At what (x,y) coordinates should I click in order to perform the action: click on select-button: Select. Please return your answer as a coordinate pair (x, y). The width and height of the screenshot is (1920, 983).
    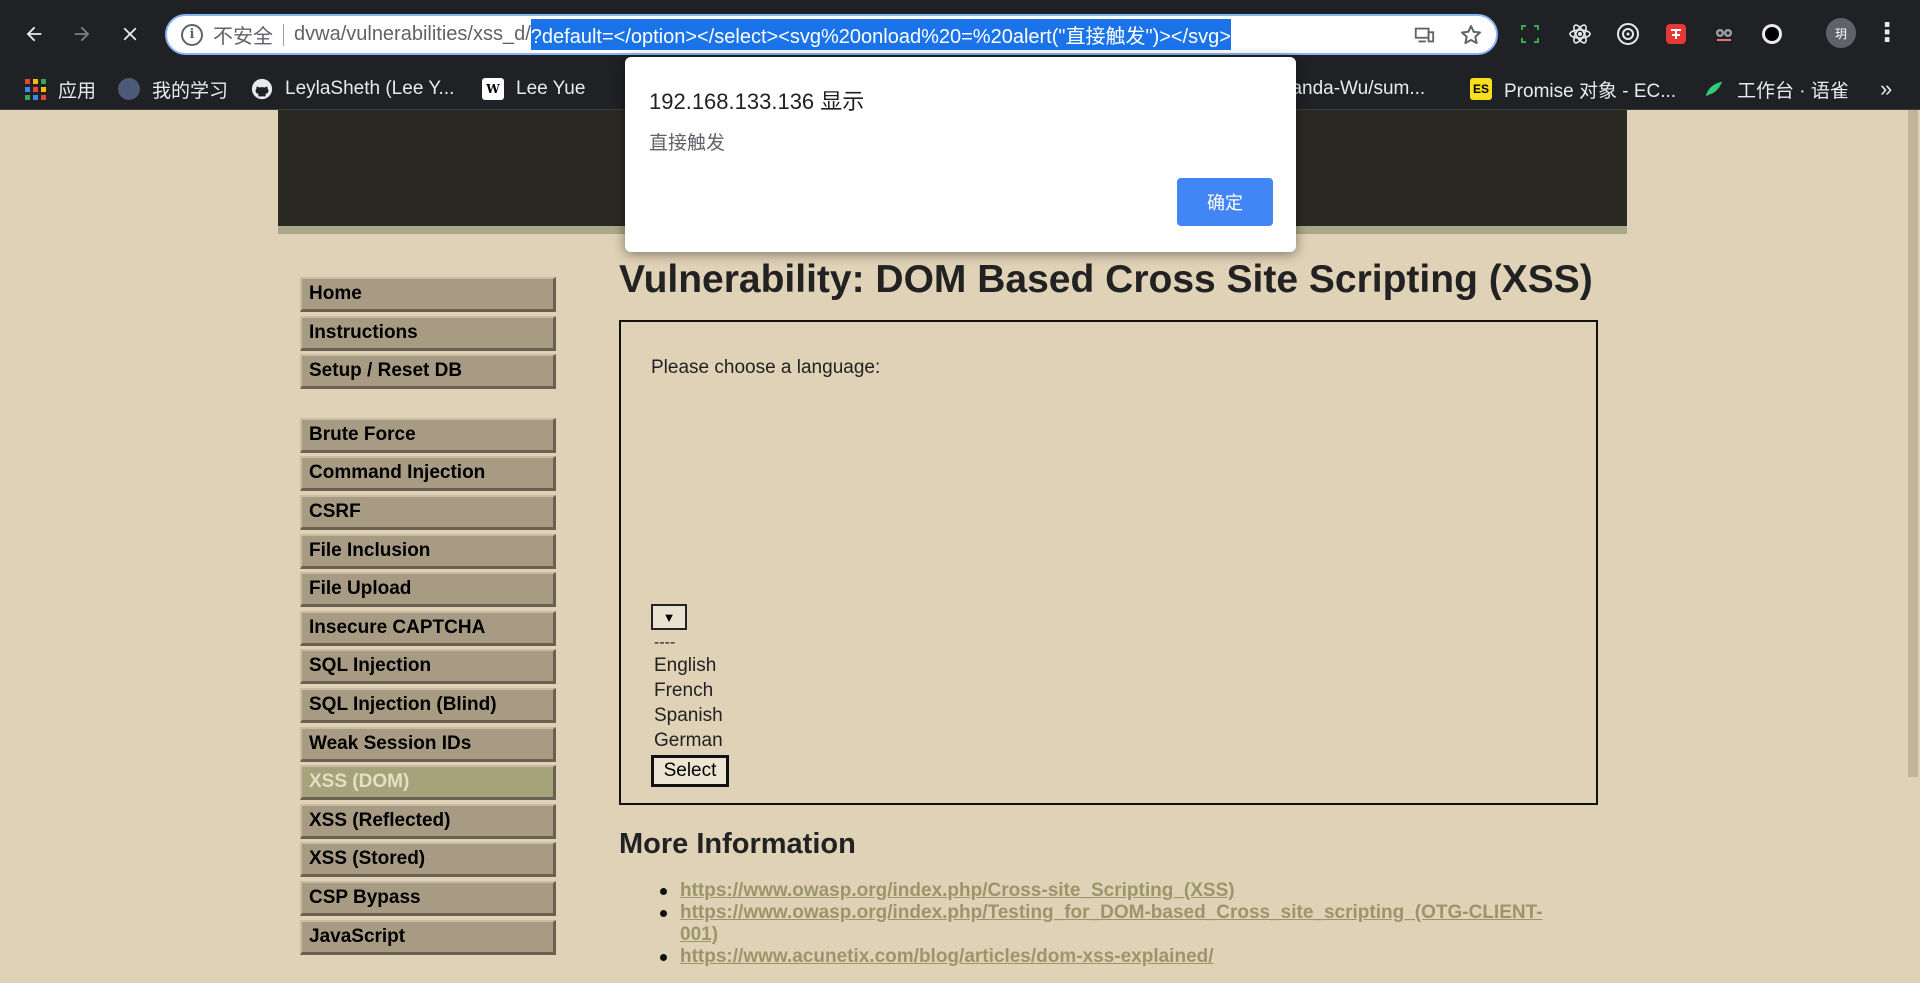
    Looking at the image, I should click on (690, 771).